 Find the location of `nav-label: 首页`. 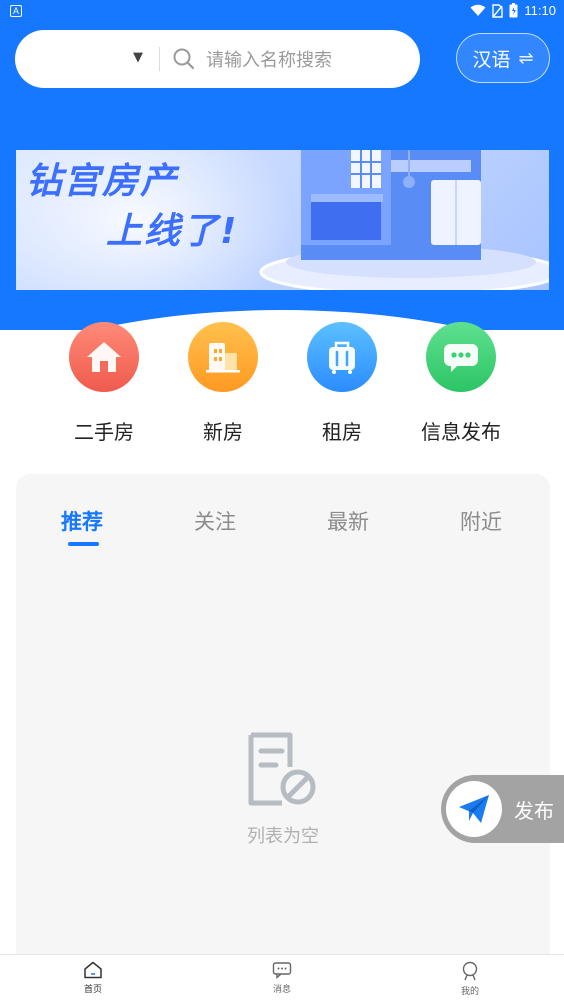

nav-label: 首页 is located at coordinates (92, 990).